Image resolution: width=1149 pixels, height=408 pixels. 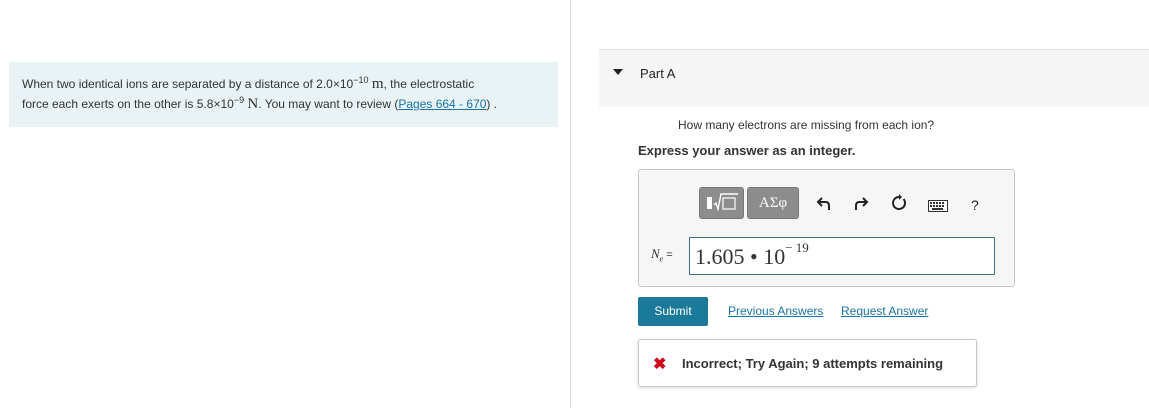 I want to click on reset-icon, so click(x=899, y=203).